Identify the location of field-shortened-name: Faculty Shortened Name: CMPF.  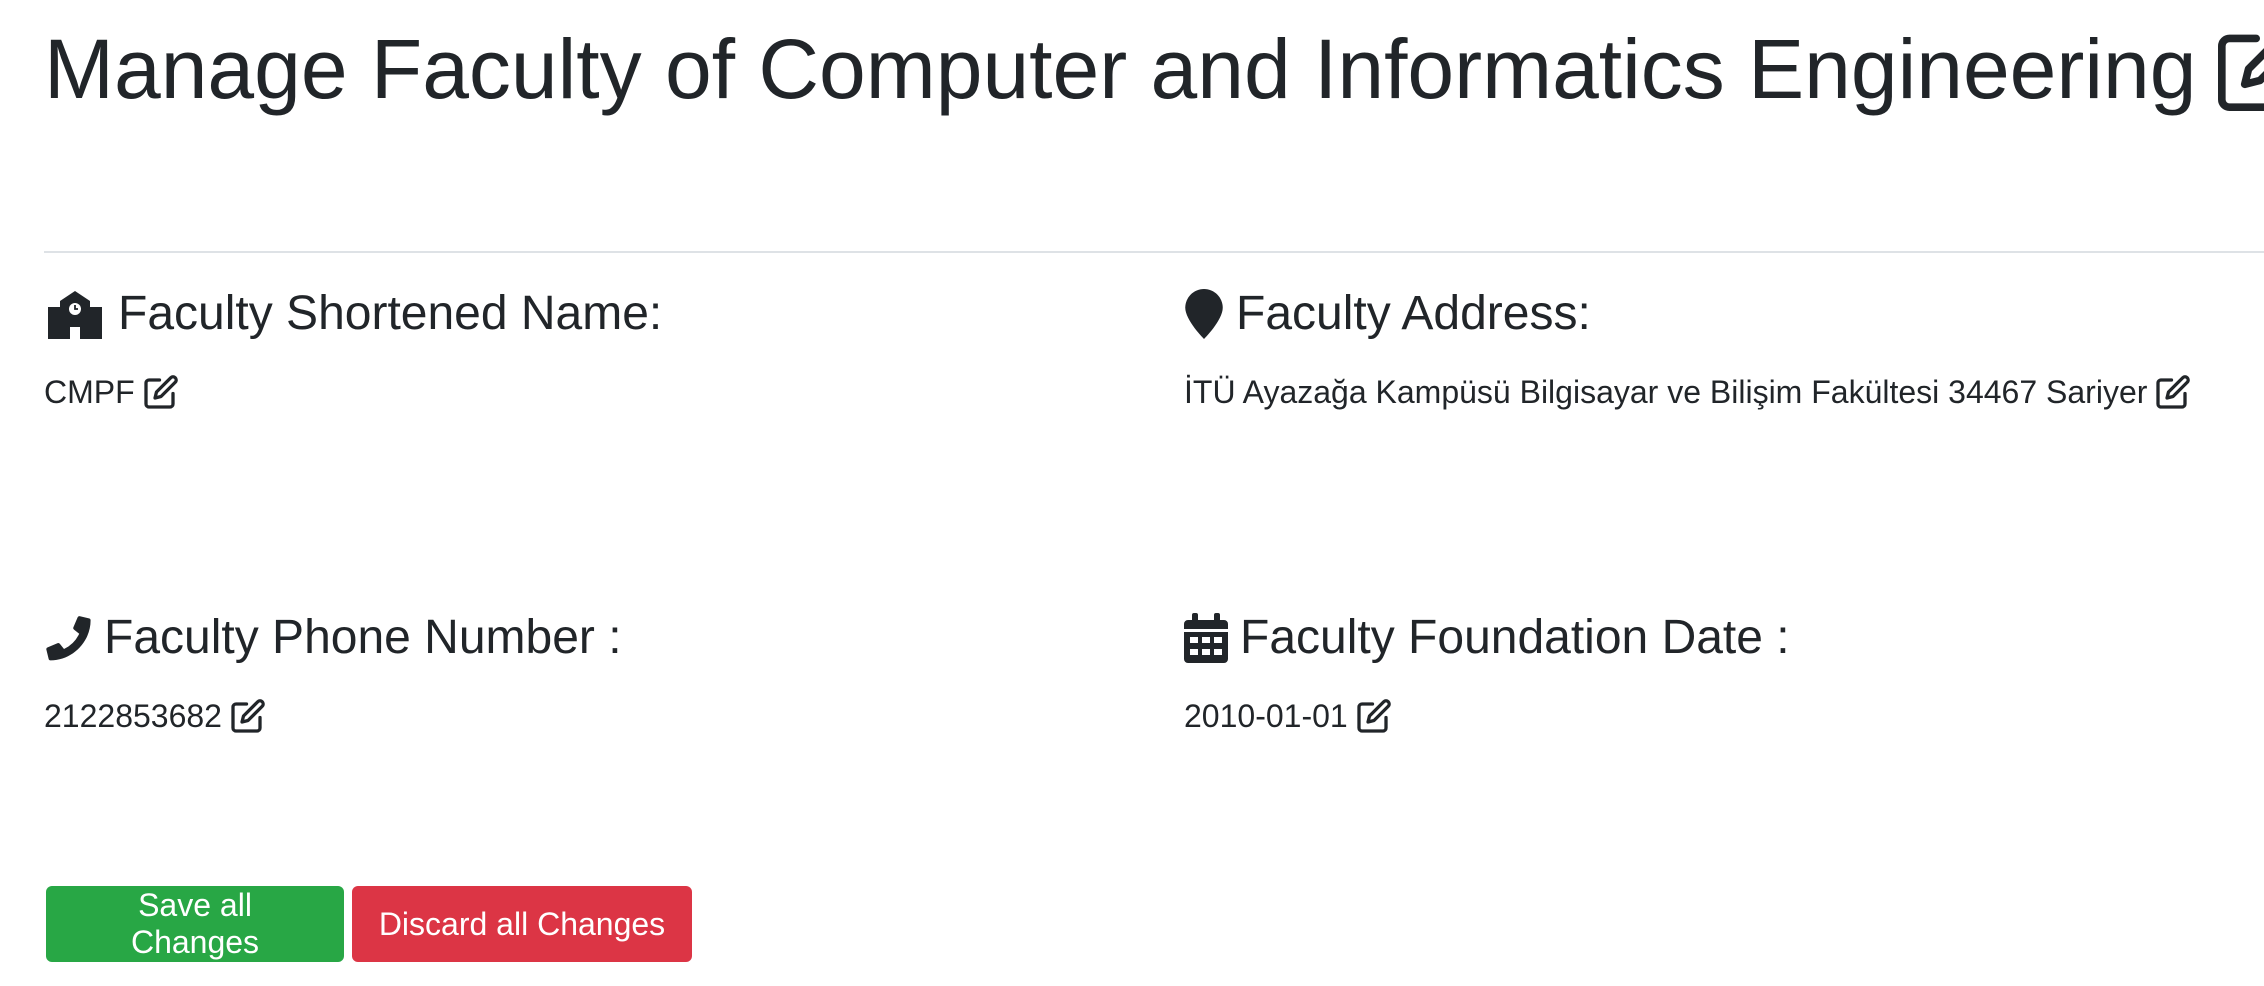
(353, 348).